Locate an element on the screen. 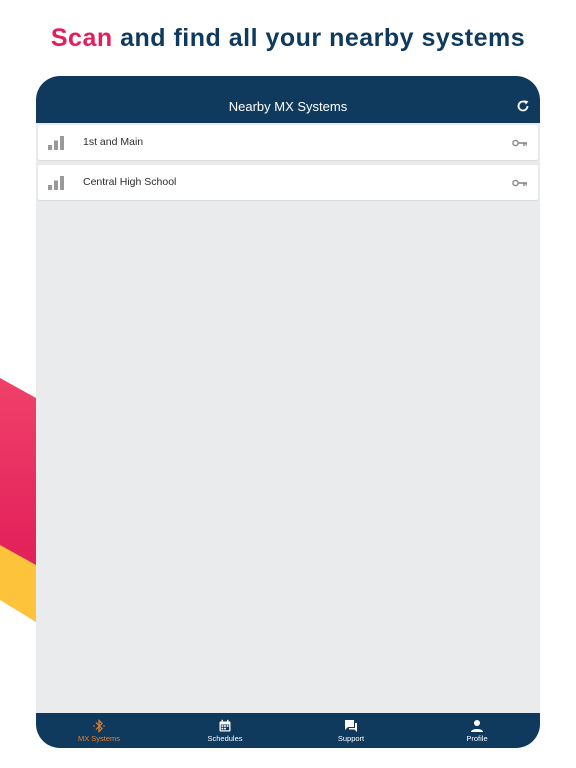 This screenshot has height=768, width=576. headline-accent: Scan is located at coordinates (81, 38).